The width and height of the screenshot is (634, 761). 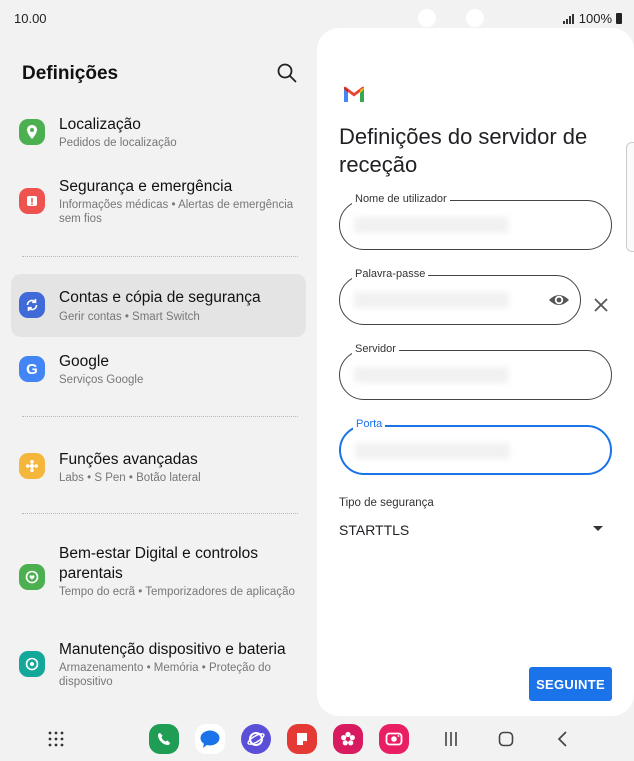 I want to click on app-drawer-button, so click(x=56, y=741).